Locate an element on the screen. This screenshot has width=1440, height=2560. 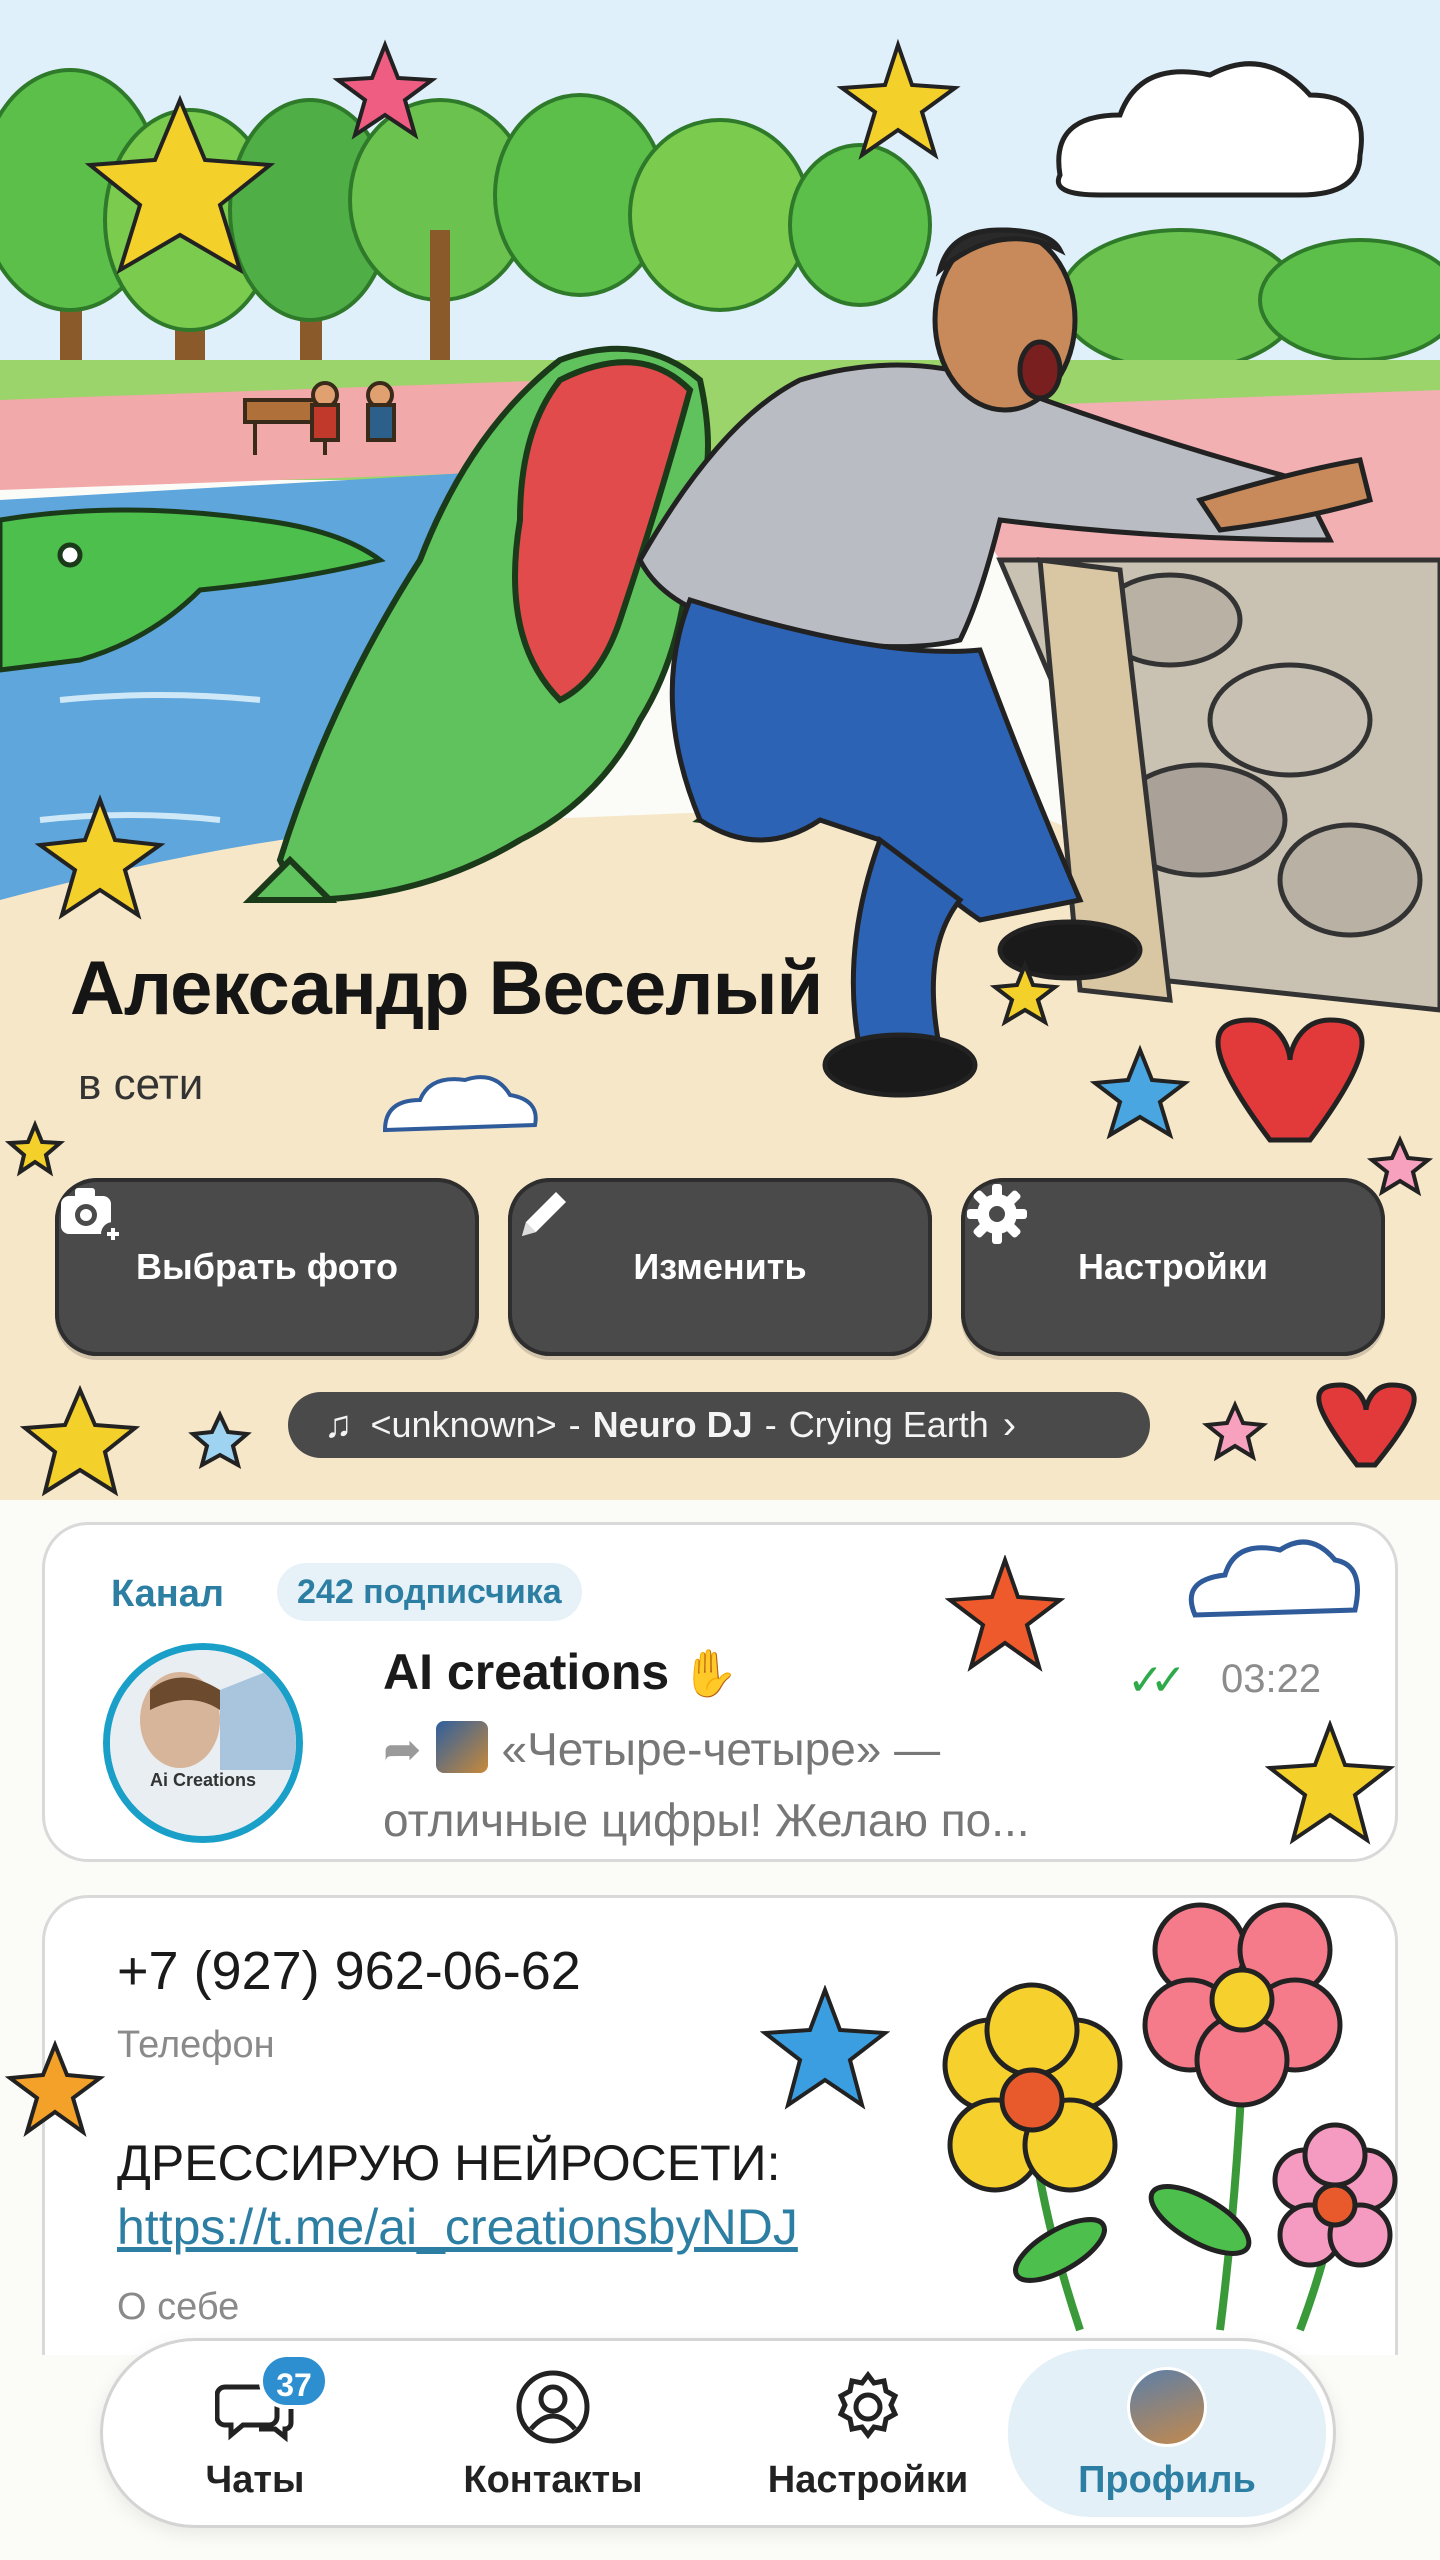
message-time: 03:22 is located at coordinates (1271, 1679).